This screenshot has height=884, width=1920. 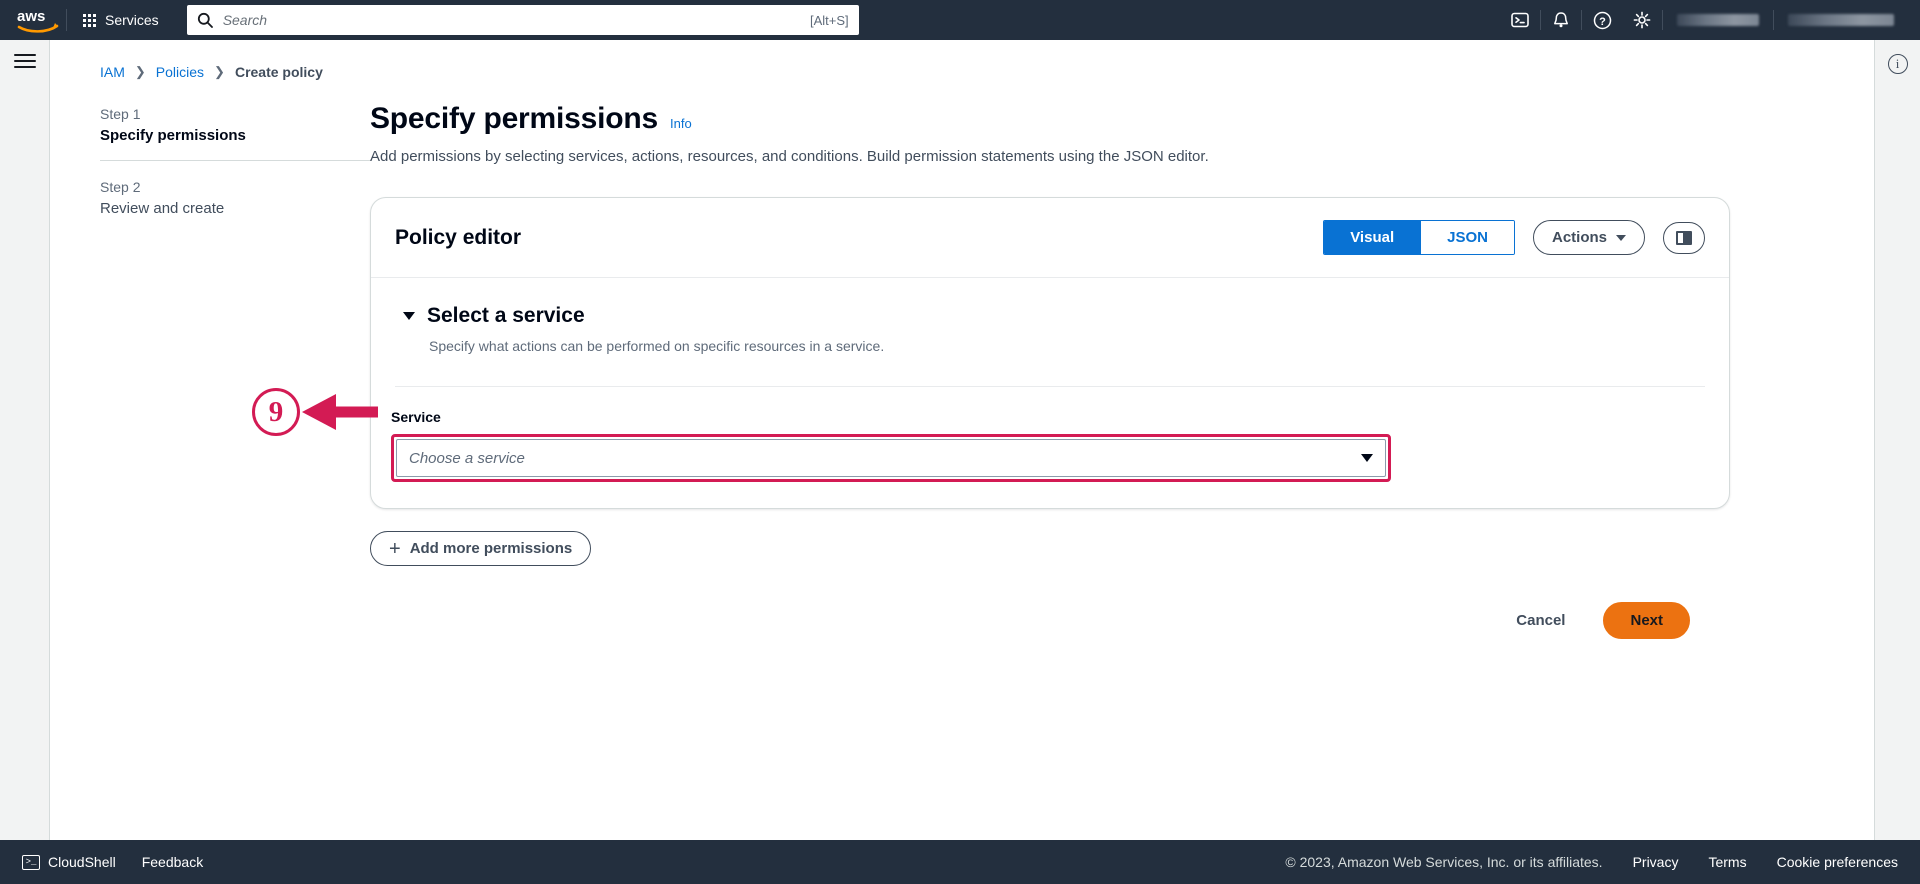 I want to click on policy-editor-title: Policy editor, so click(x=458, y=237).